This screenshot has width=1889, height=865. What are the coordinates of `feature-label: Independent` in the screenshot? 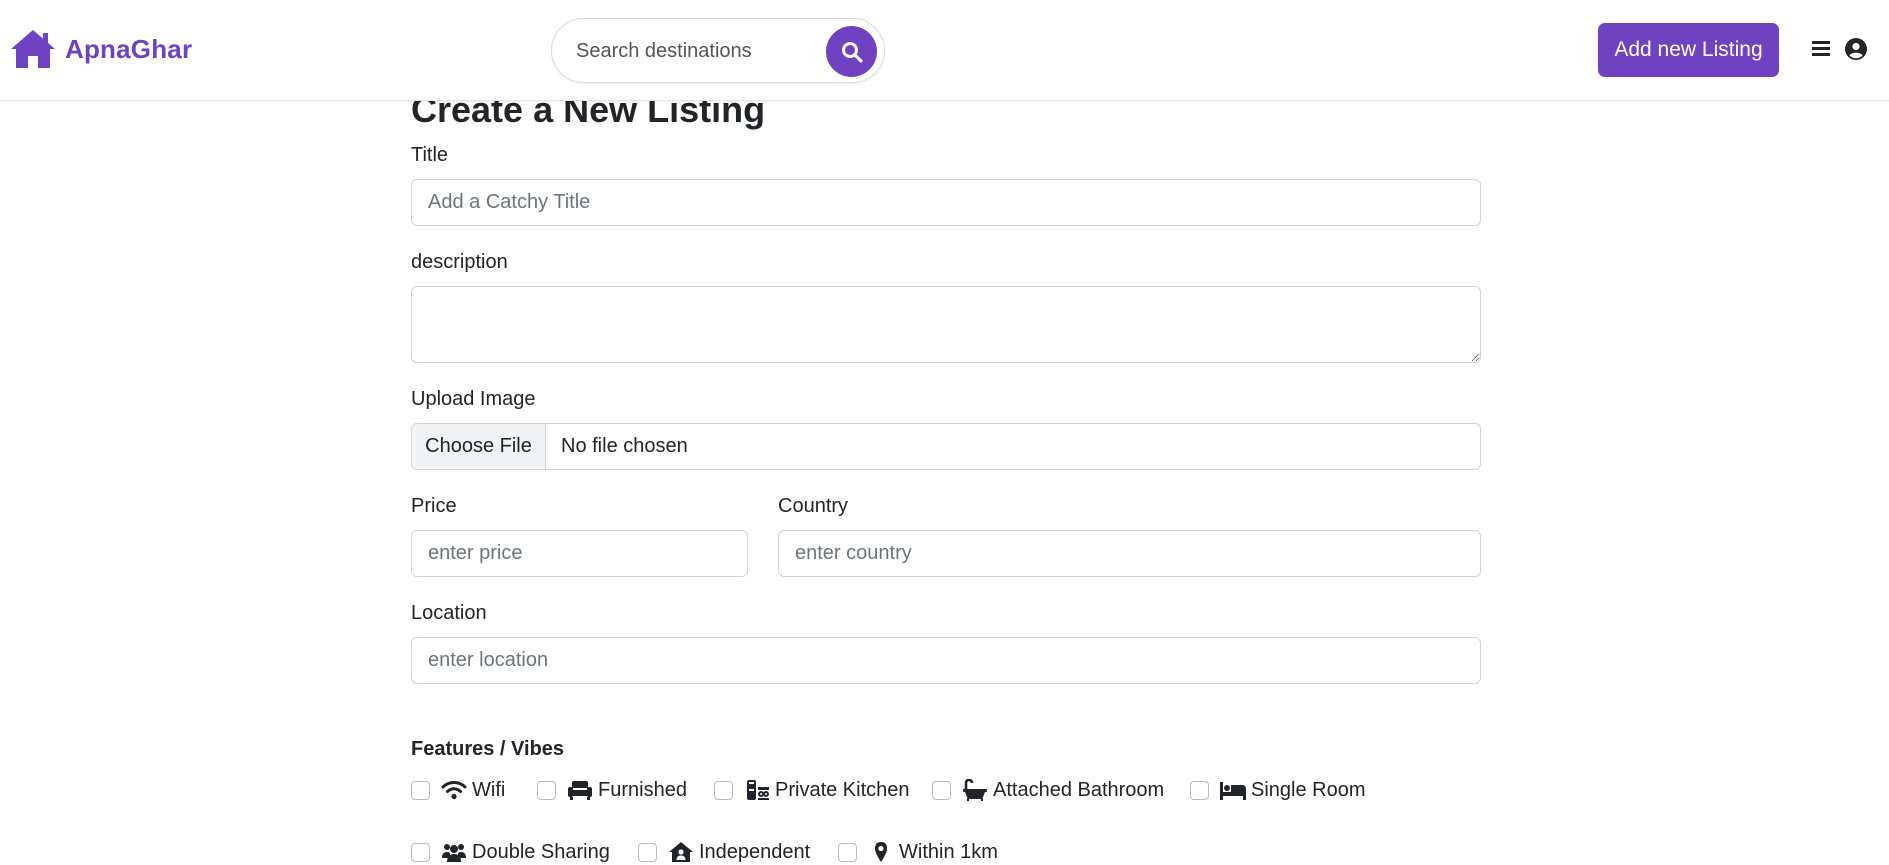 It's located at (755, 851).